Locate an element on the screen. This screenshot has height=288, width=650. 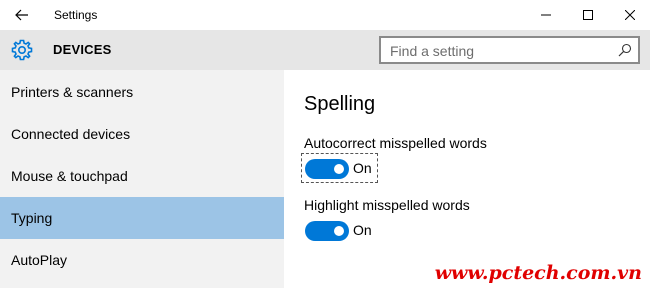
close-icon is located at coordinates (630, 15).